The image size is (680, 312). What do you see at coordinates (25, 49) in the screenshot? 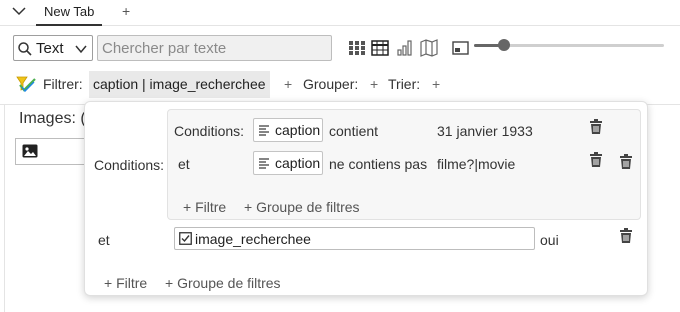
I see `search-icon` at bounding box center [25, 49].